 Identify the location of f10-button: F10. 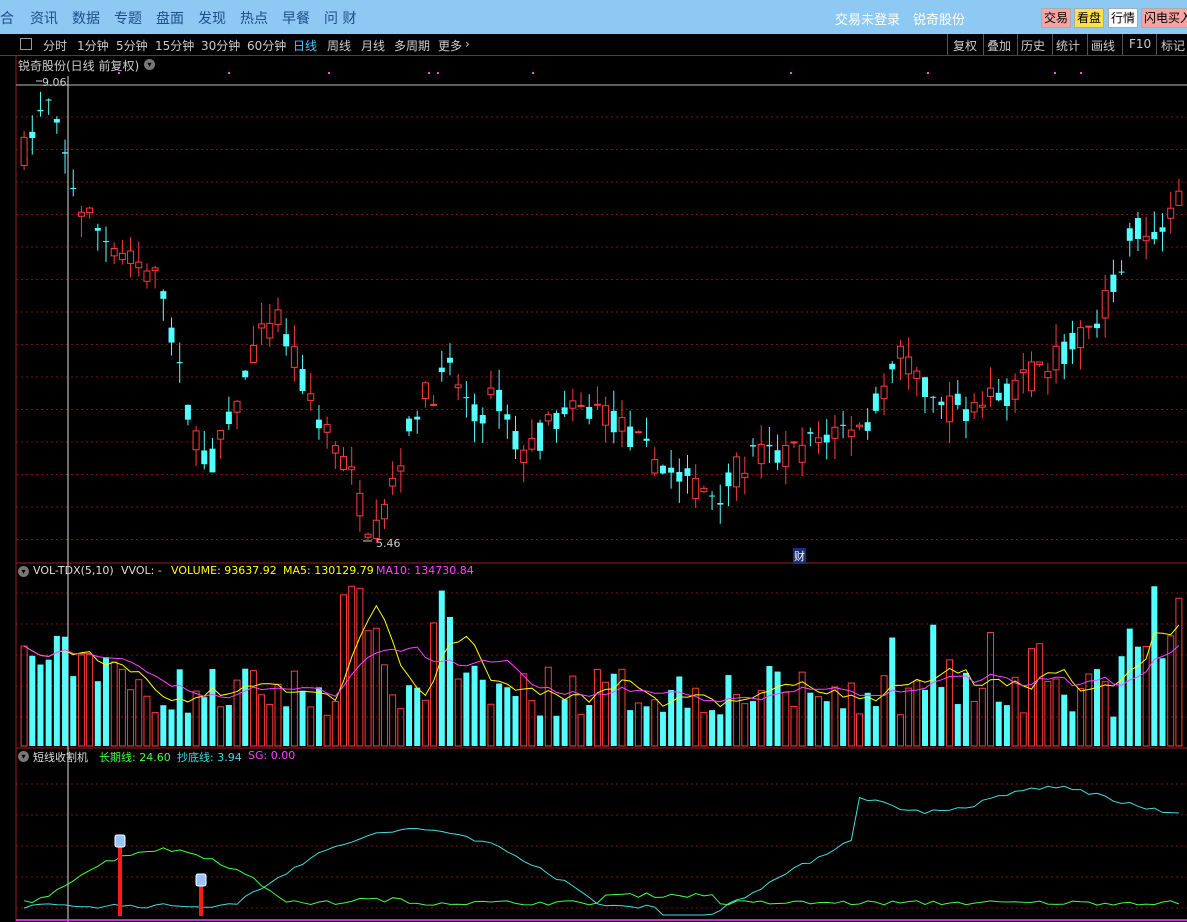
(1140, 44).